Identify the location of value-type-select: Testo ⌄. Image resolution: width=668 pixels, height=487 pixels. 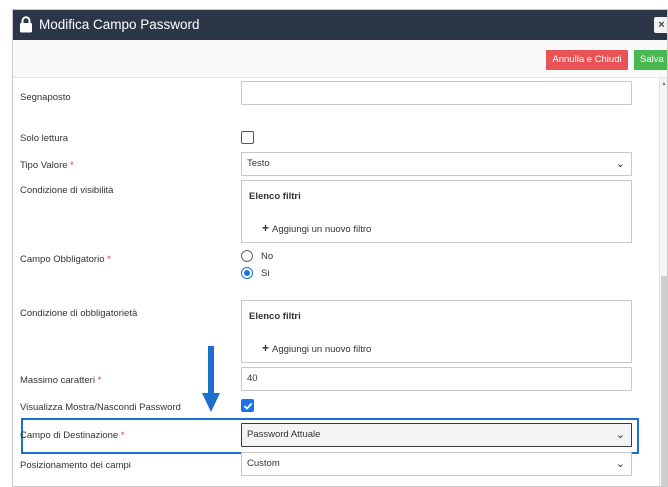
(436, 164).